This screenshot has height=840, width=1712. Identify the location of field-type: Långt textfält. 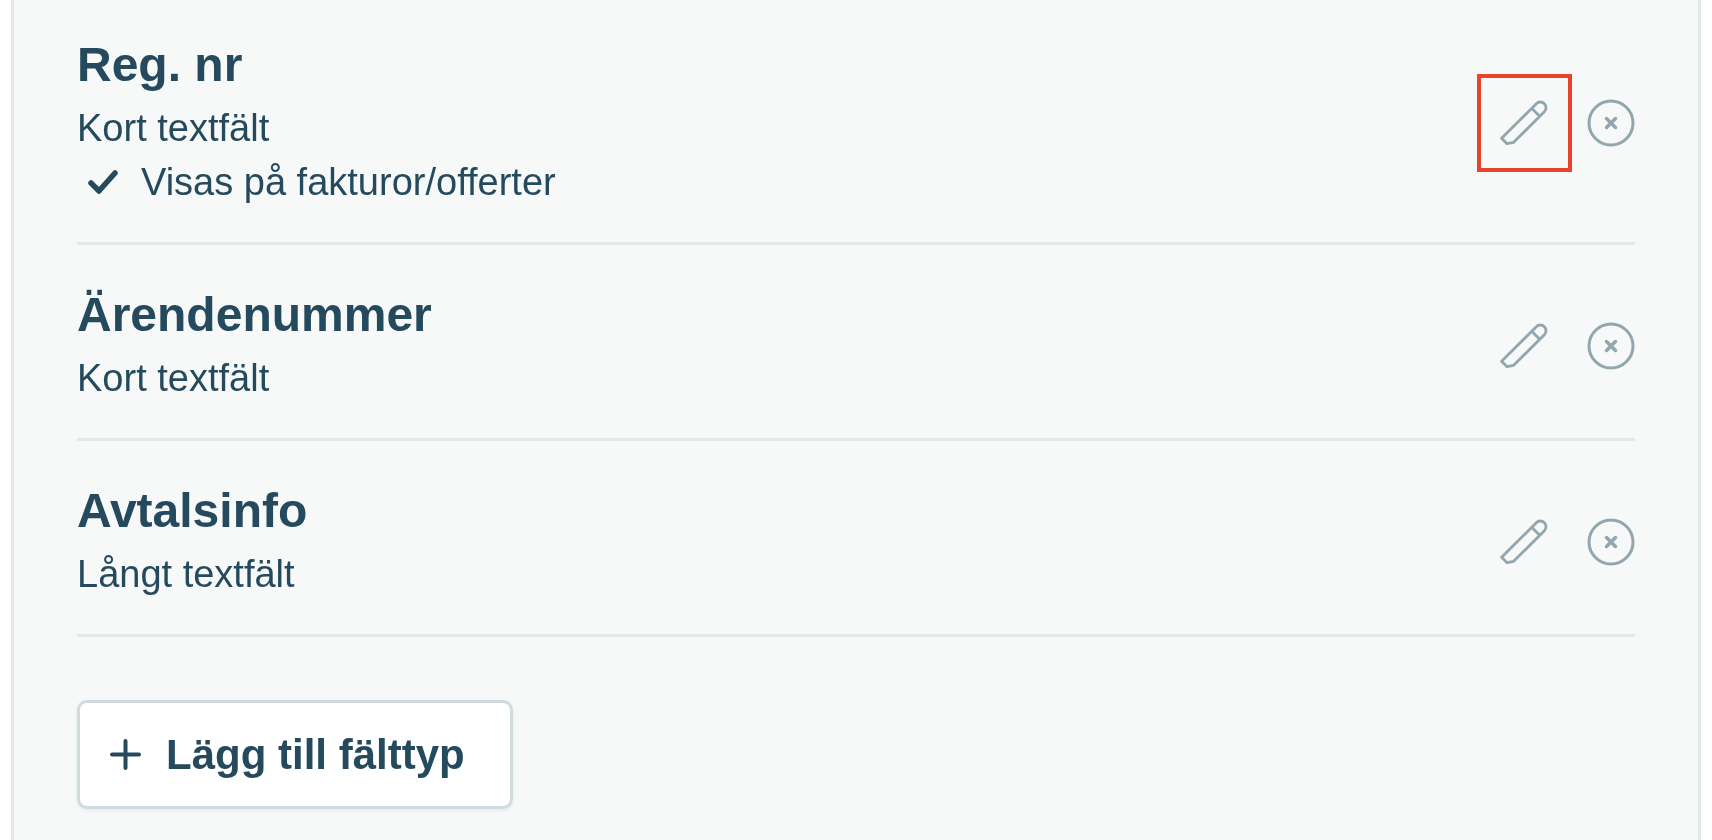
(186, 574).